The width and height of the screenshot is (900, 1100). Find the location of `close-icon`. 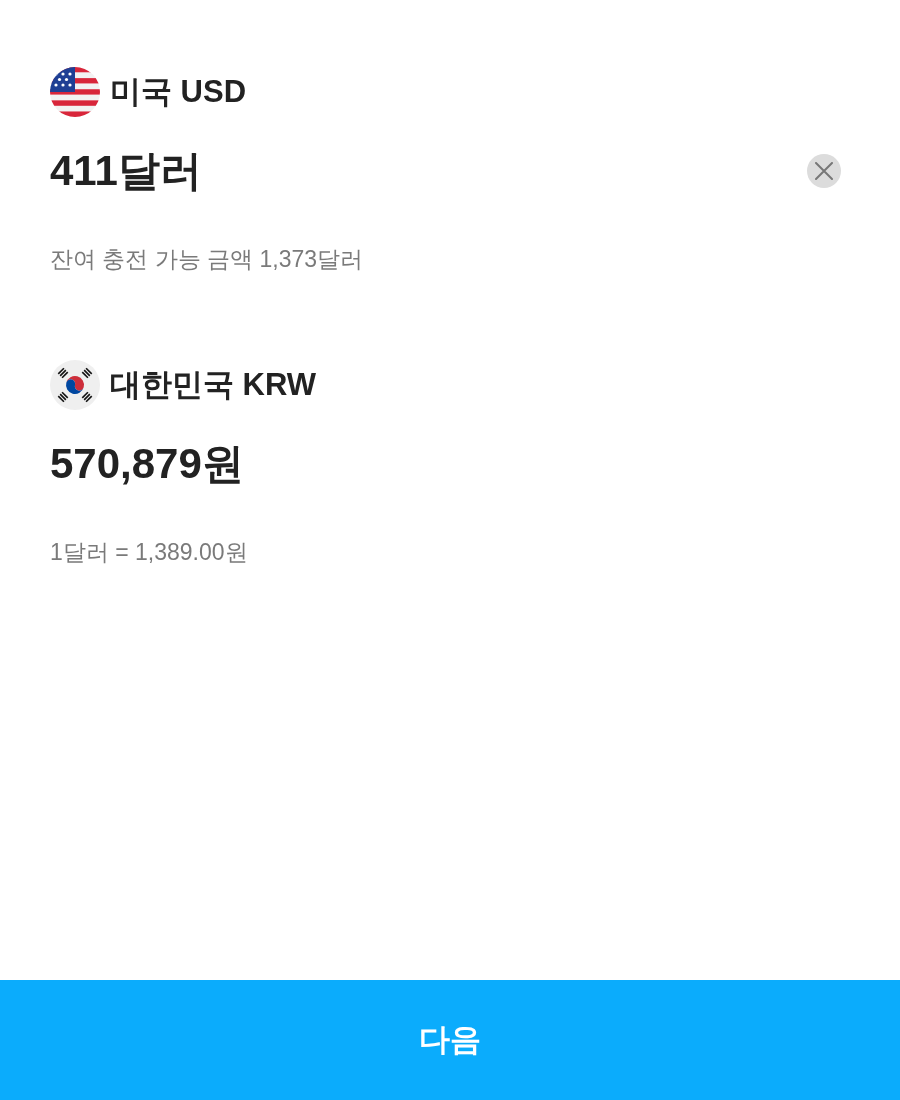

close-icon is located at coordinates (824, 171).